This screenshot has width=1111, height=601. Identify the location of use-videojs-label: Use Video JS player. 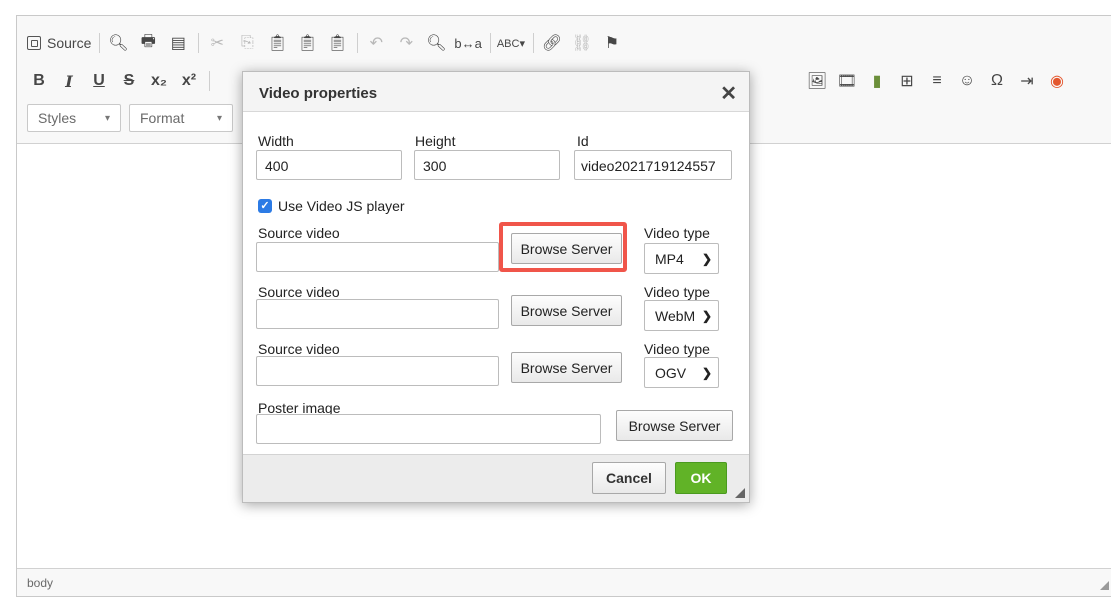
(341, 206).